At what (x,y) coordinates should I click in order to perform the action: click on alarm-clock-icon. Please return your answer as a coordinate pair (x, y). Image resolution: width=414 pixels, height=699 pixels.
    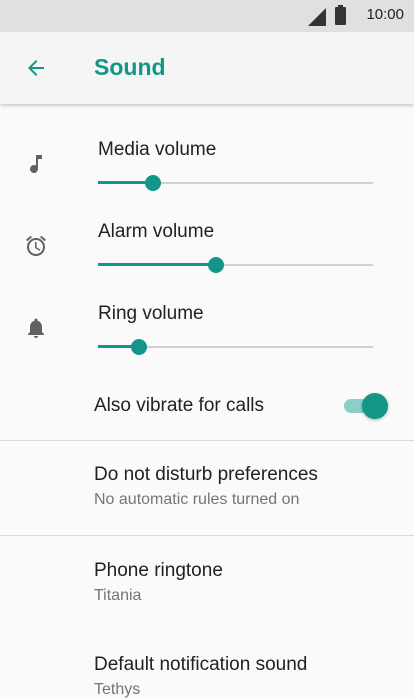
    Looking at the image, I should click on (36, 245).